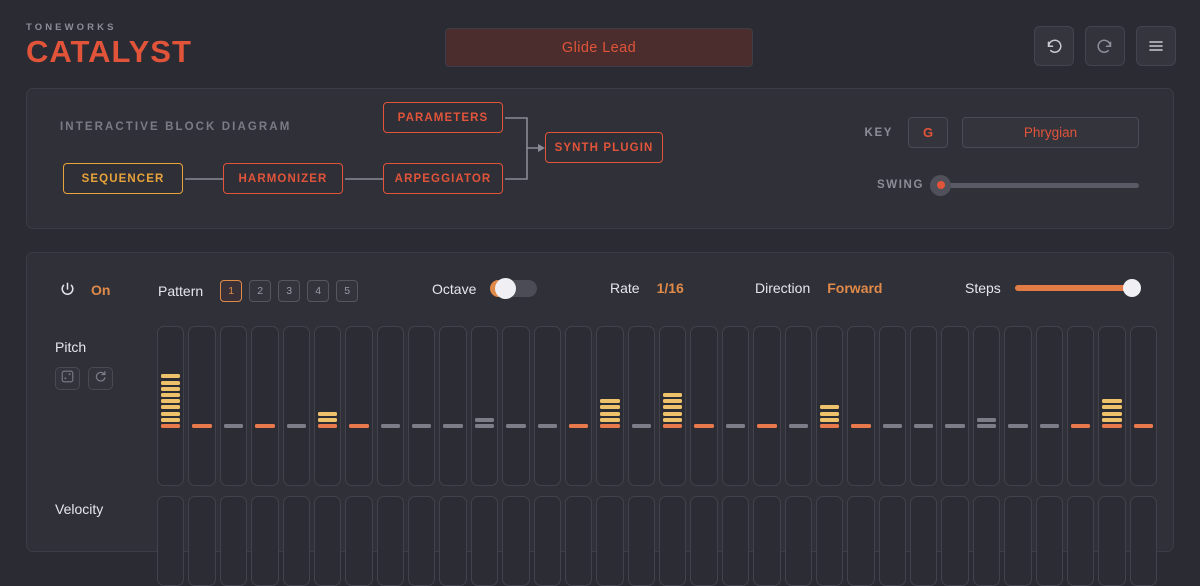 The height and width of the screenshot is (586, 1200). Describe the element at coordinates (123, 178) in the screenshot. I see `diagram-node-sequencer: SEQUENCER` at that location.